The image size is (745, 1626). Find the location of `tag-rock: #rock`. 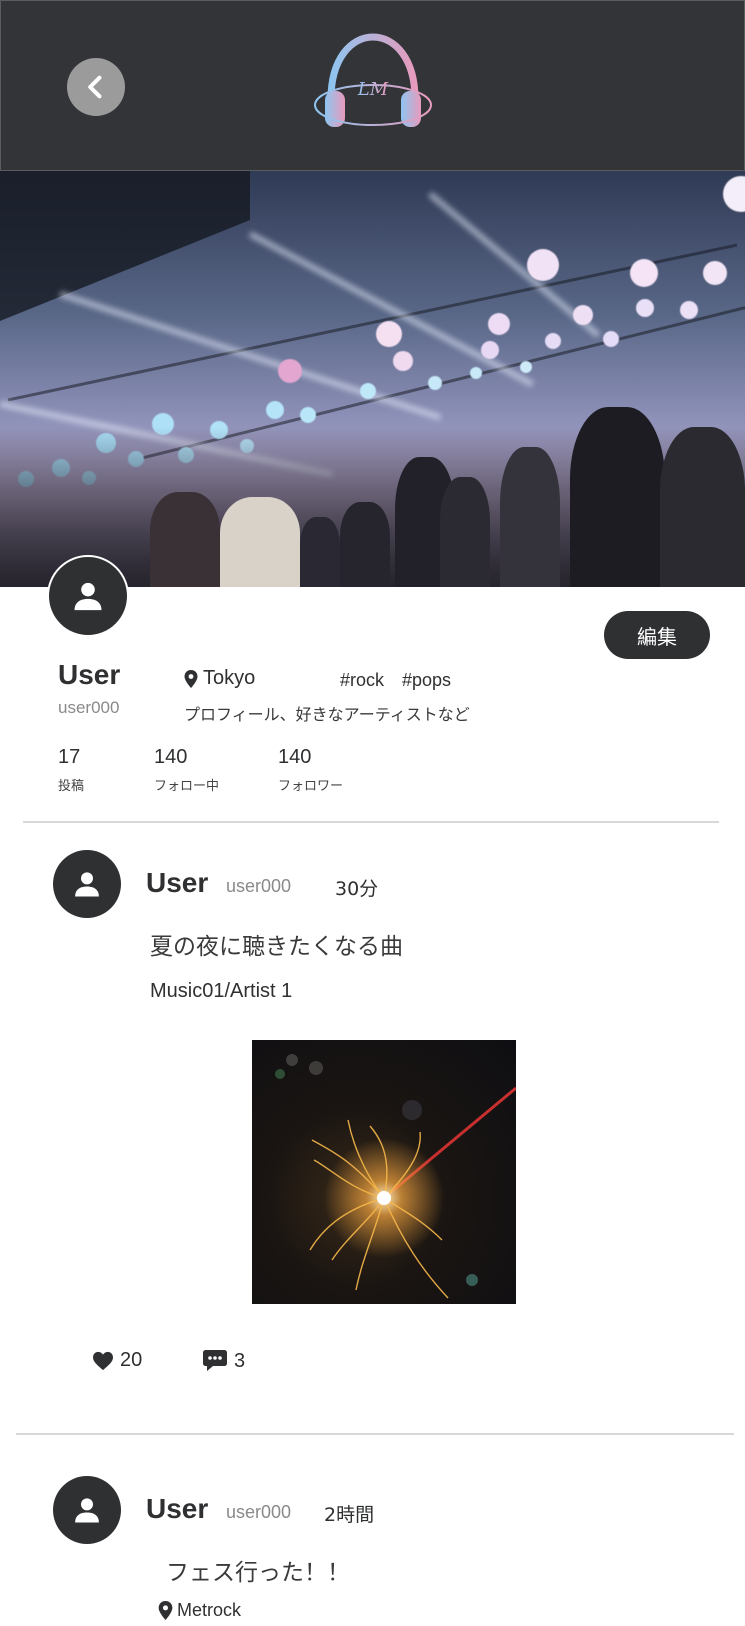

tag-rock: #rock is located at coordinates (362, 680).